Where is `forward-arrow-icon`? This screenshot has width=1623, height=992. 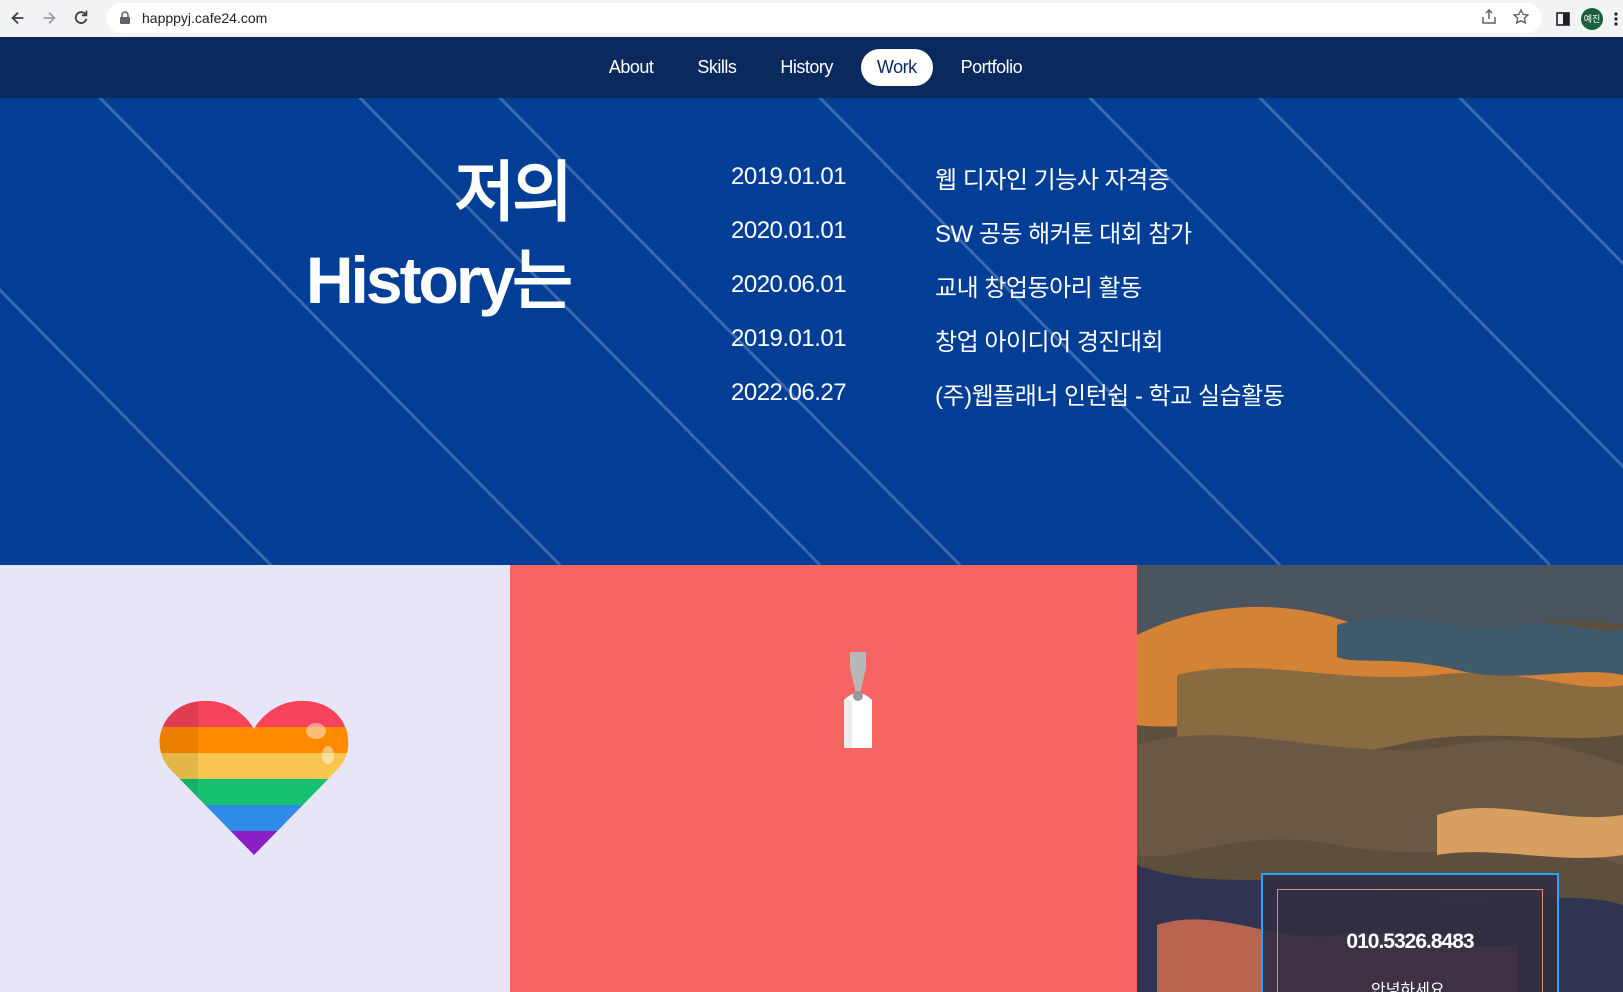
forward-arrow-icon is located at coordinates (49, 18).